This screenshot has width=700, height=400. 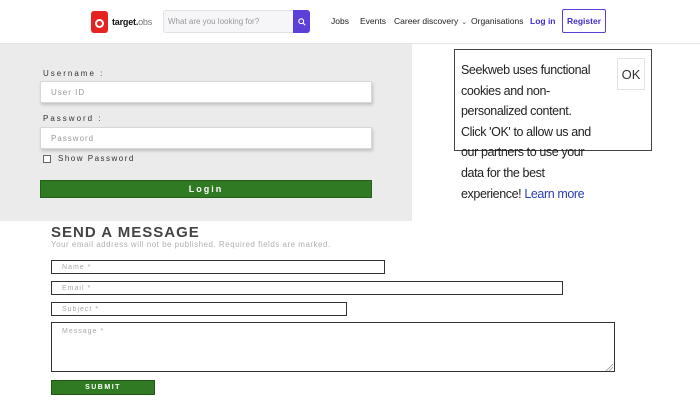 I want to click on nav-jobs: Jobs, so click(x=340, y=21).